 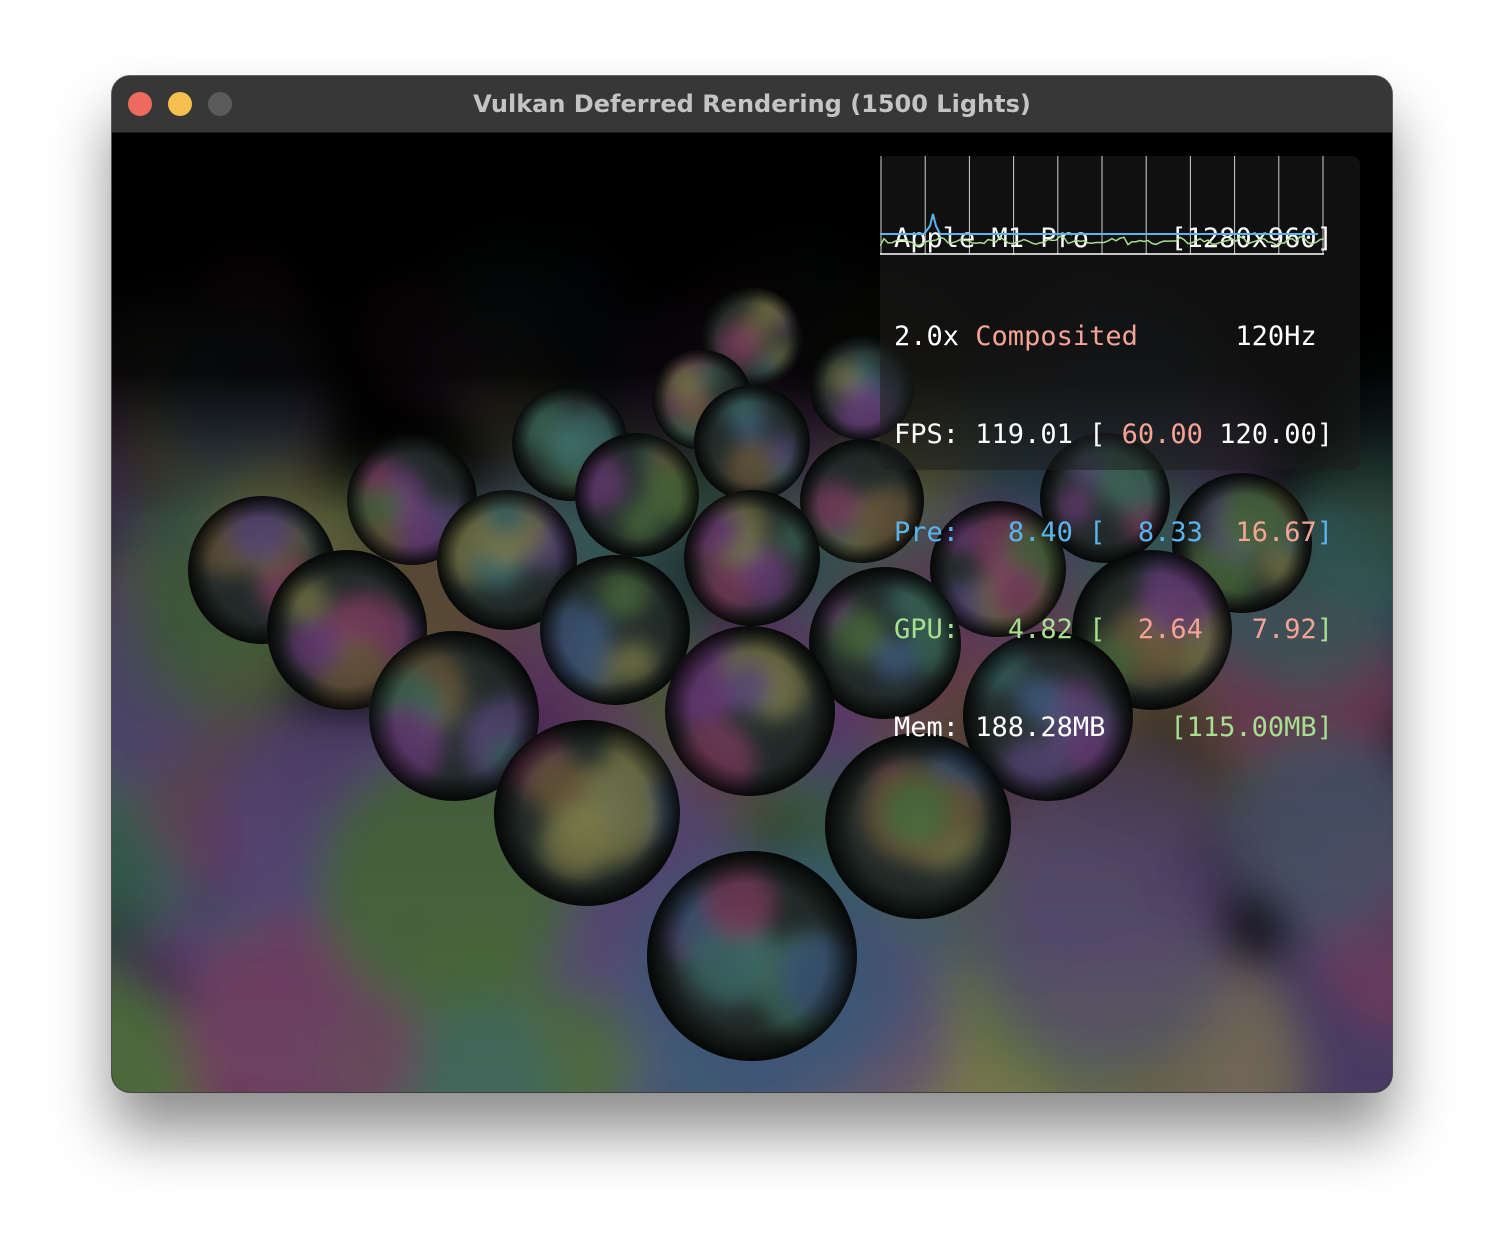 What do you see at coordinates (1170, 532) in the screenshot?
I see `pre-min: 8.33` at bounding box center [1170, 532].